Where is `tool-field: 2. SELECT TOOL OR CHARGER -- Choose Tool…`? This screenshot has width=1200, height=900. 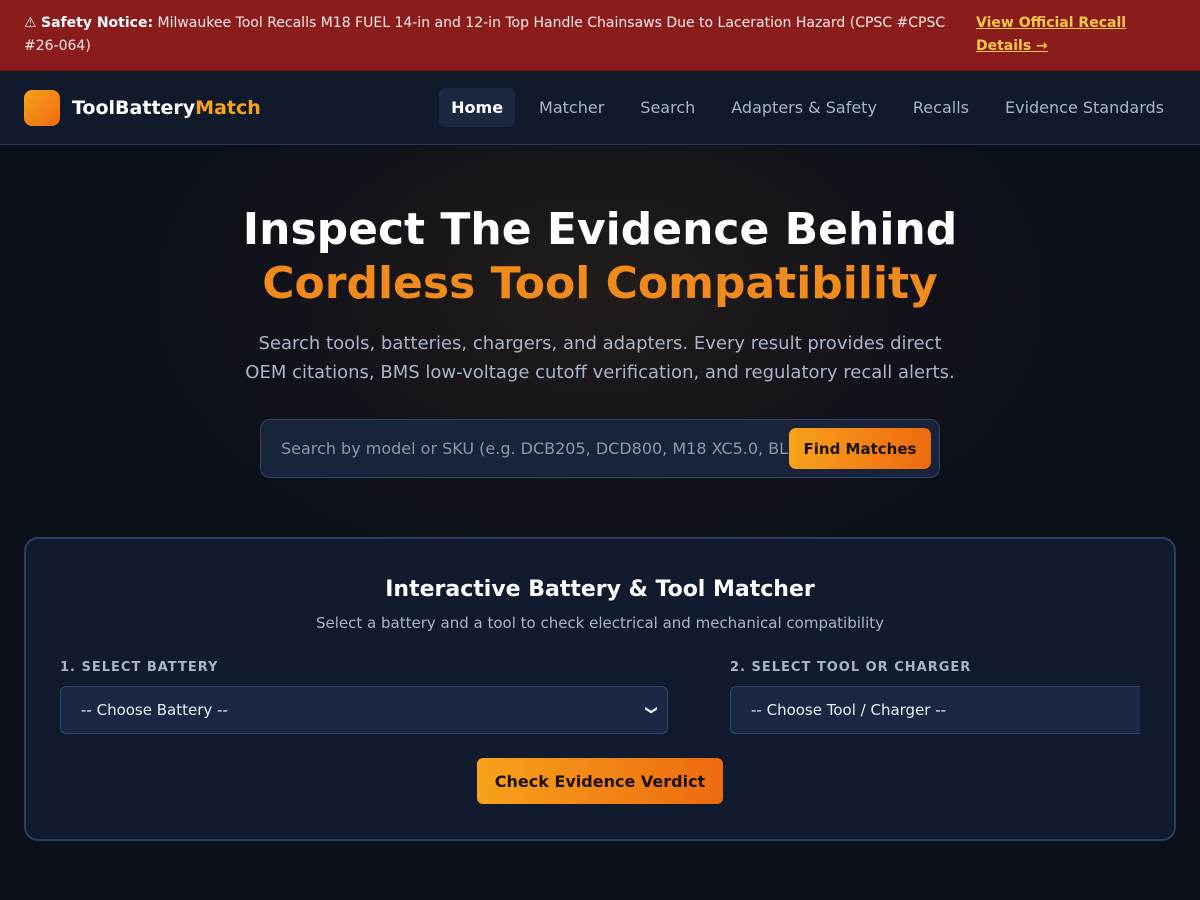
tool-field: 2. SELECT TOOL OR CHARGER -- Choose Tool… is located at coordinates (935, 697).